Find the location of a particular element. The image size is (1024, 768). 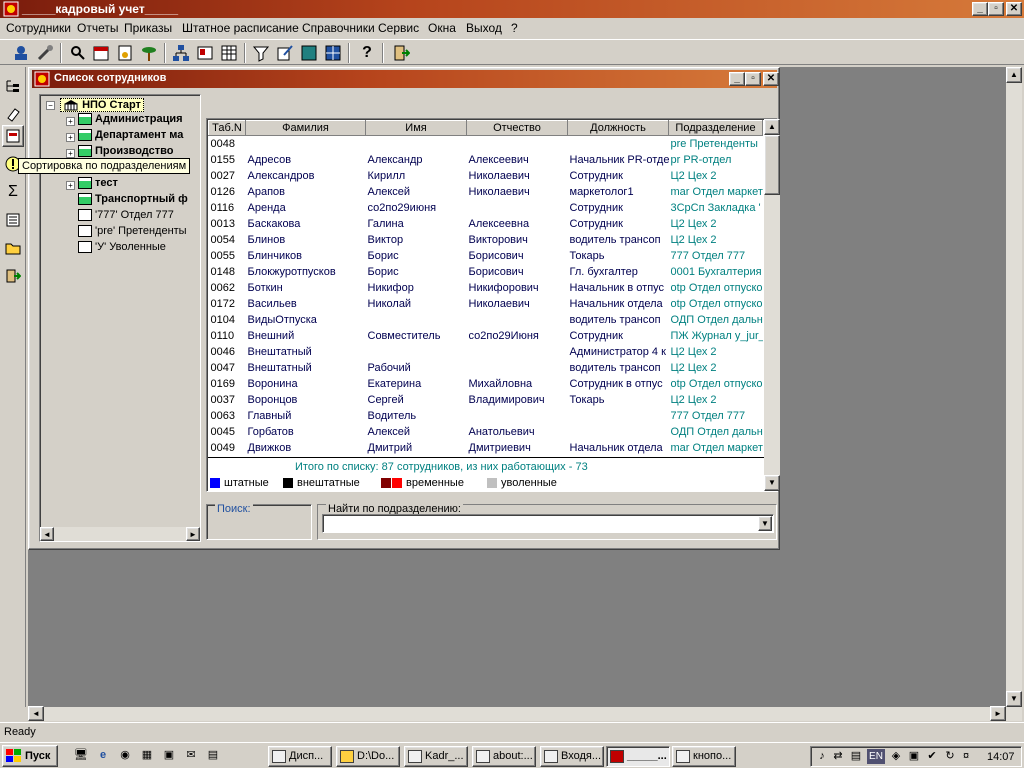

menu-orders: Приказы is located at coordinates (148, 28).